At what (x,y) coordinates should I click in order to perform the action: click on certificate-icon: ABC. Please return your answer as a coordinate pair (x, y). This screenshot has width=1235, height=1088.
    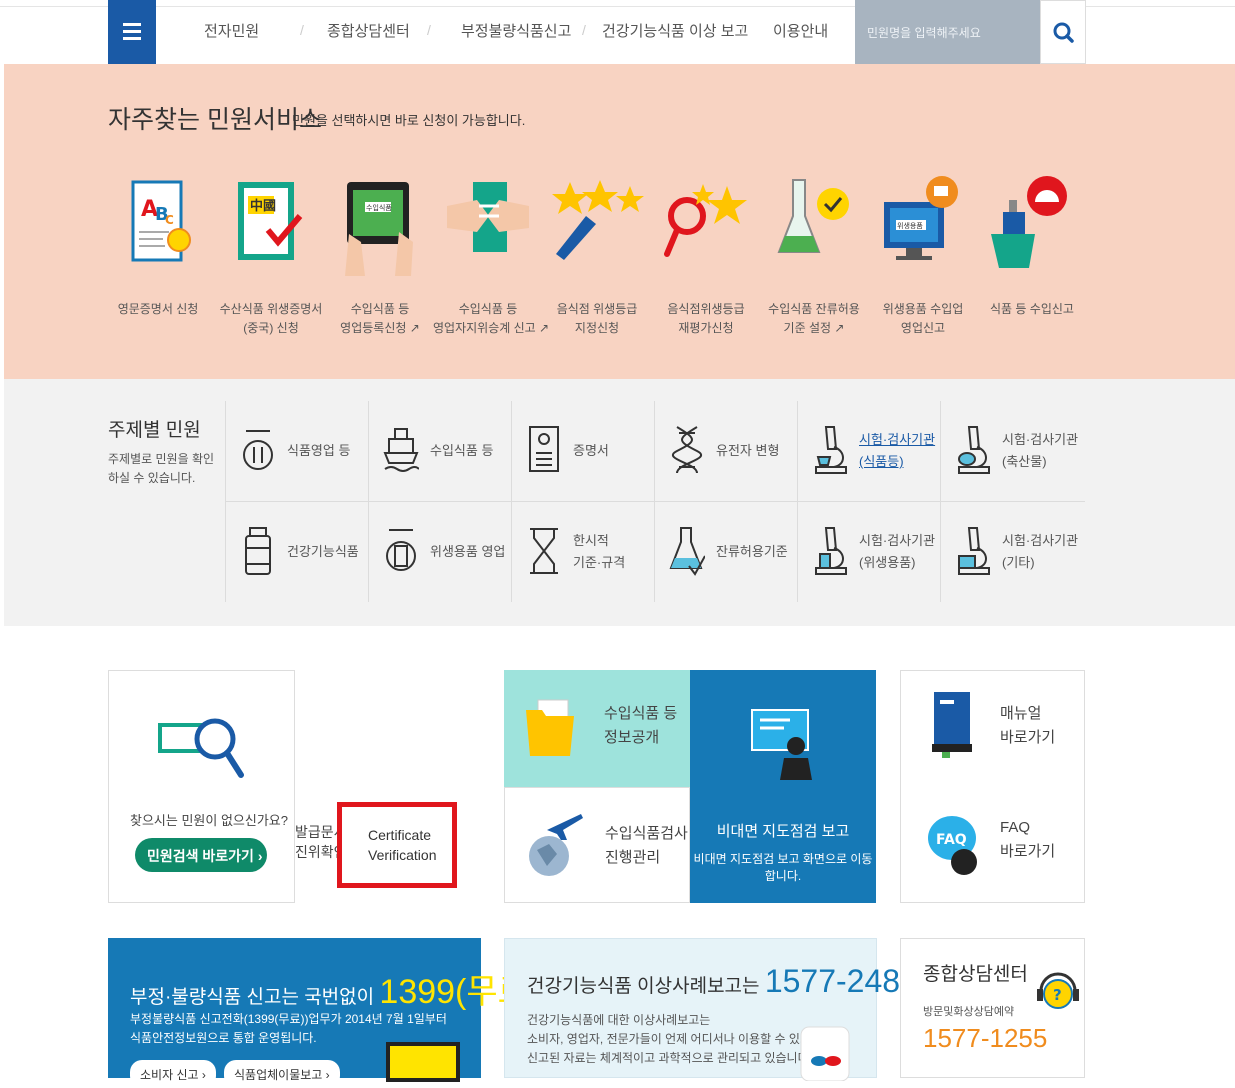
    Looking at the image, I should click on (161, 221).